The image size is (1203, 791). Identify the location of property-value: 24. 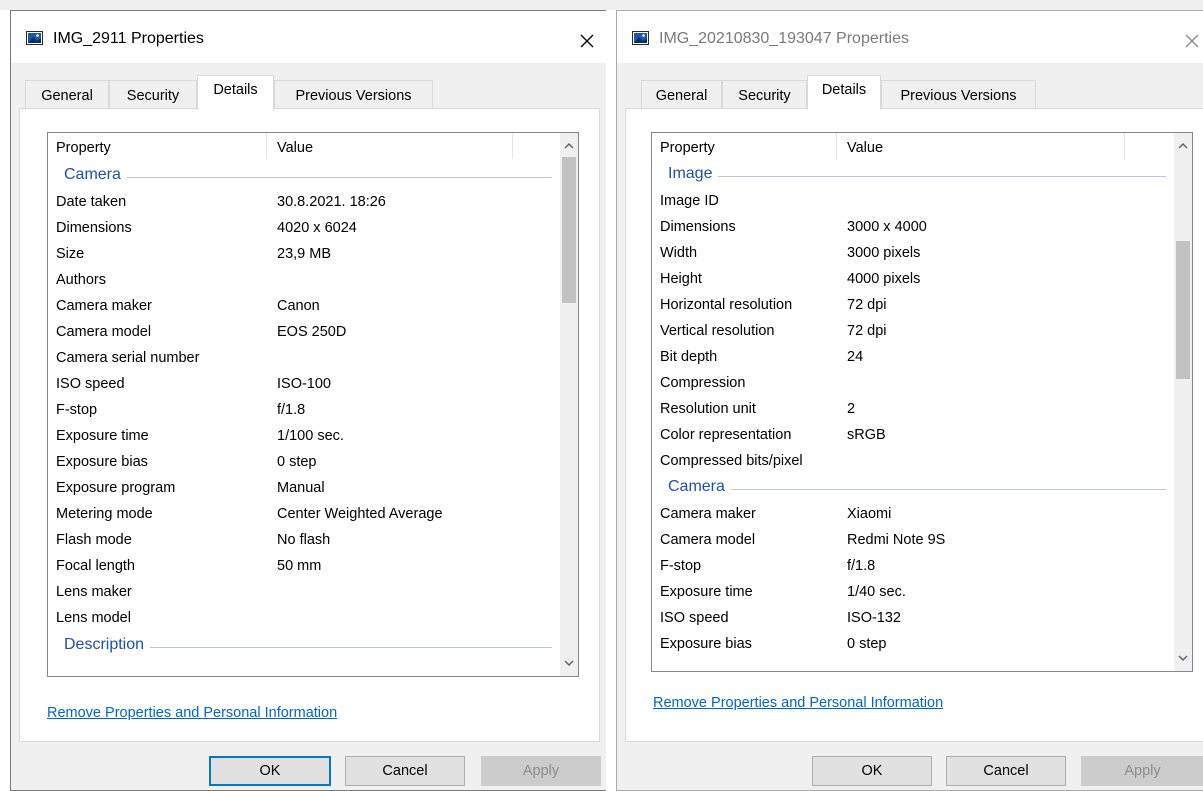
(855, 357).